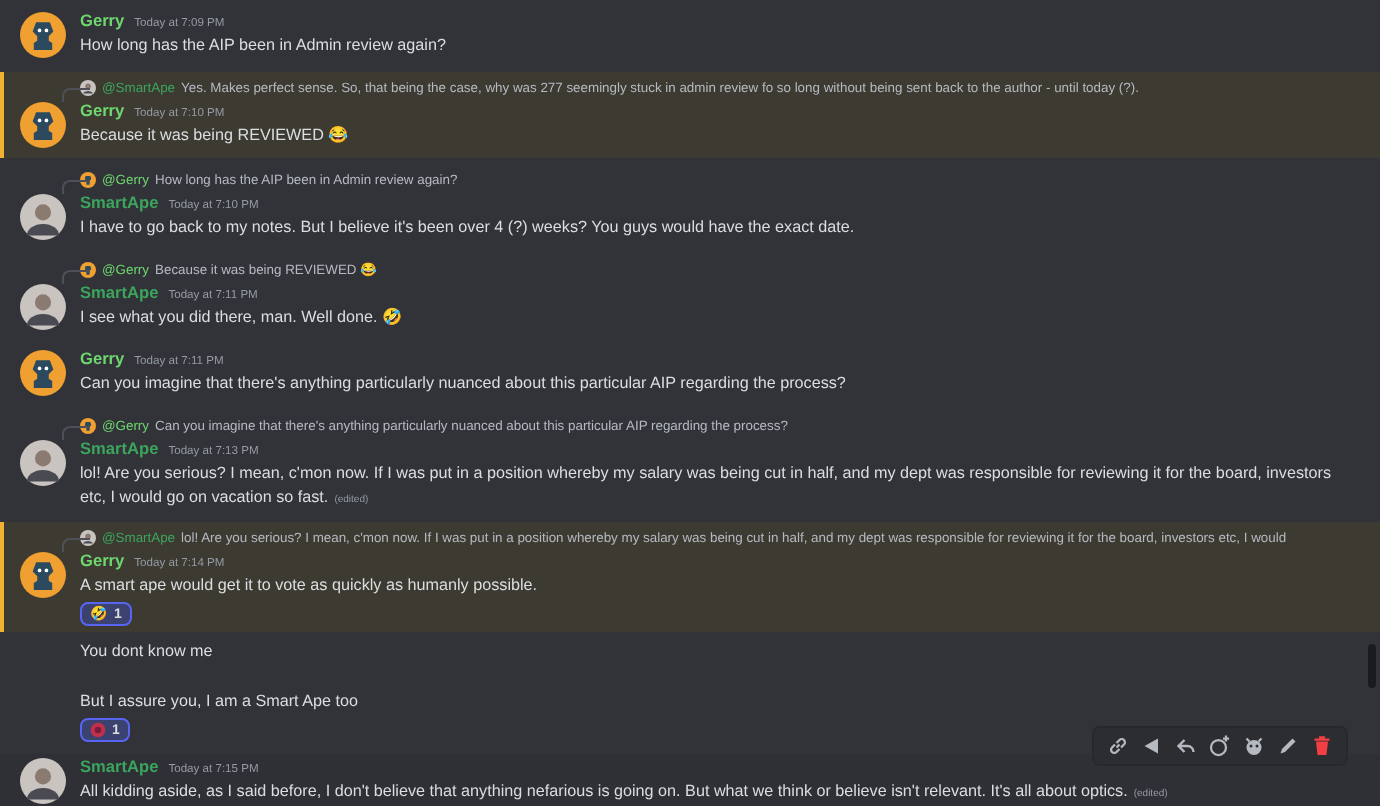 Image resolution: width=1380 pixels, height=806 pixels. What do you see at coordinates (98, 730) in the screenshot?
I see `sticker-icon` at bounding box center [98, 730].